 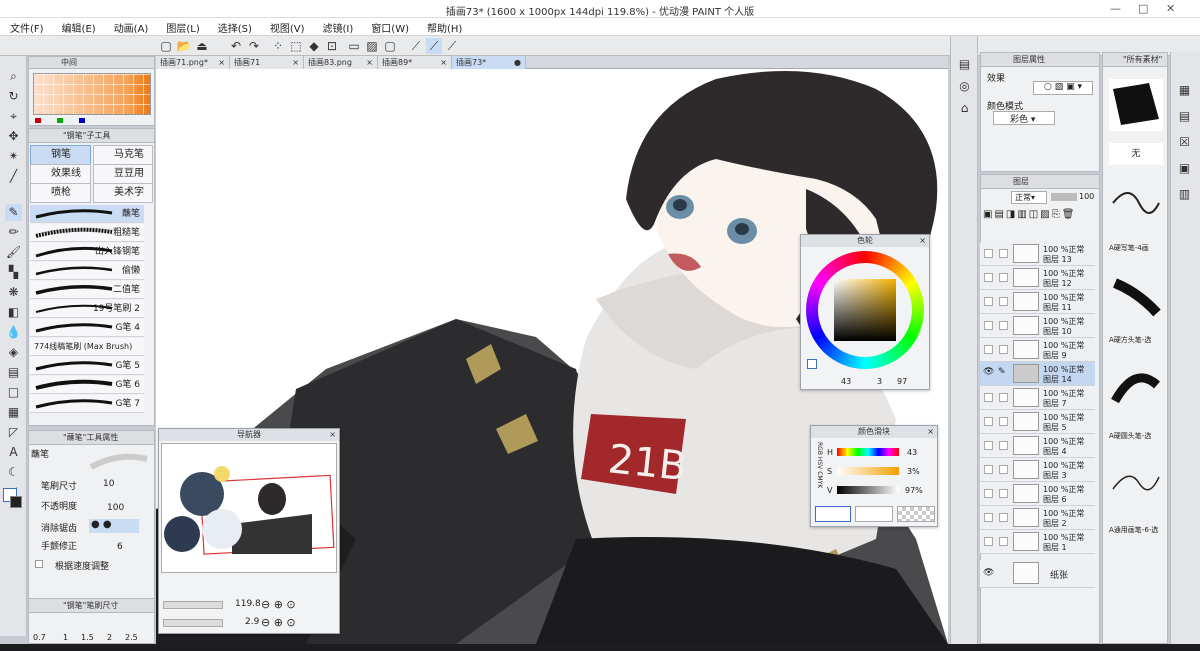 I want to click on doc-tab: 插画83.png ×, so click(x=341, y=62).